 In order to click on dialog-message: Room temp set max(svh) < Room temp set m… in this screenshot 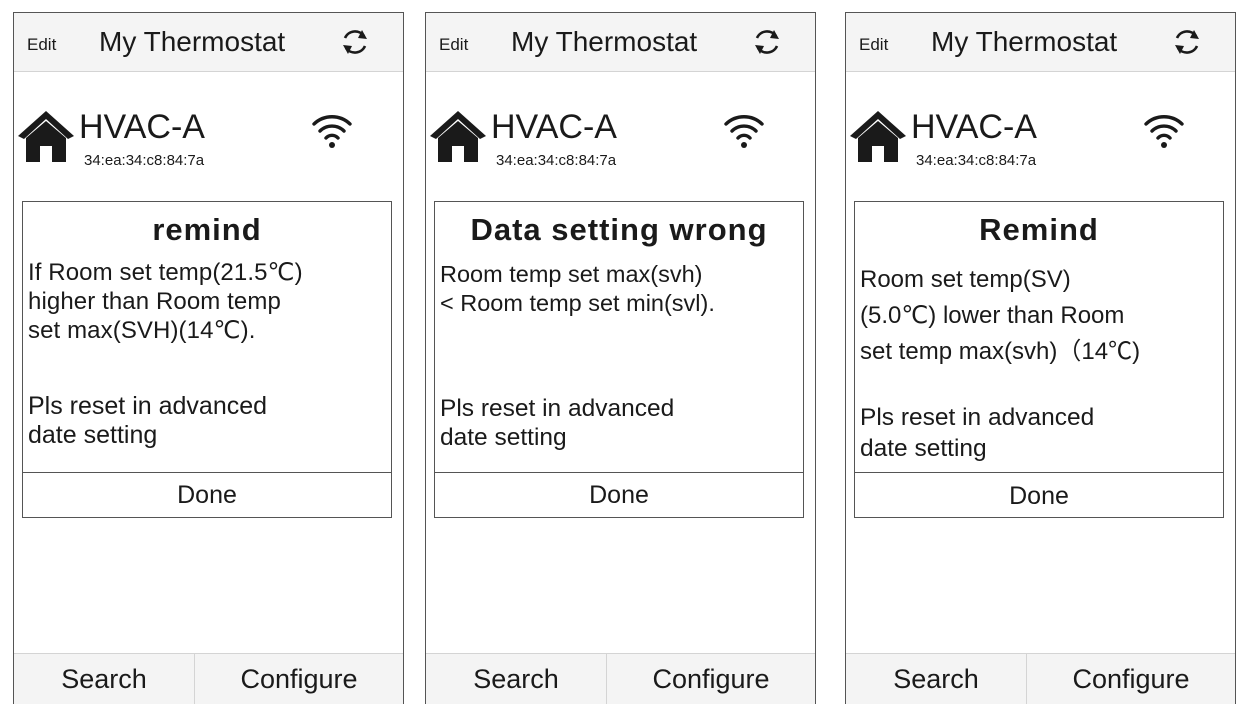, I will do `click(577, 288)`.